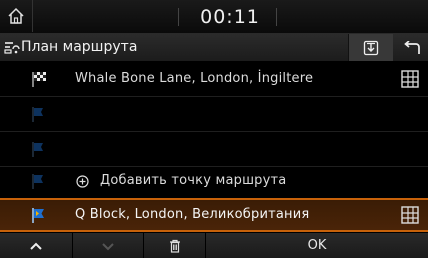  I want to click on back-icon, so click(412, 47).